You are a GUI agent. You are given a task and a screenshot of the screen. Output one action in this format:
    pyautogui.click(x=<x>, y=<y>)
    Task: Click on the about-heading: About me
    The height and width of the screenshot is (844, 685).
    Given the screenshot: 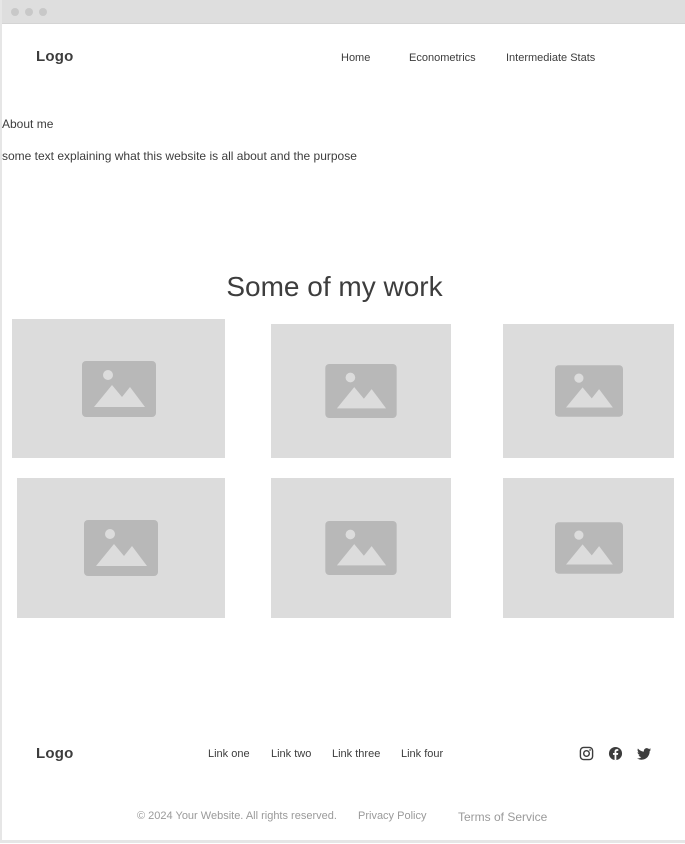 What is the action you would take?
    pyautogui.click(x=28, y=124)
    